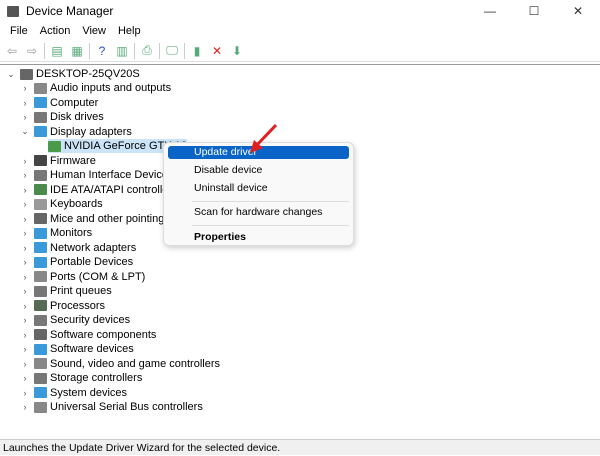  I want to click on menu-help: Help, so click(129, 31).